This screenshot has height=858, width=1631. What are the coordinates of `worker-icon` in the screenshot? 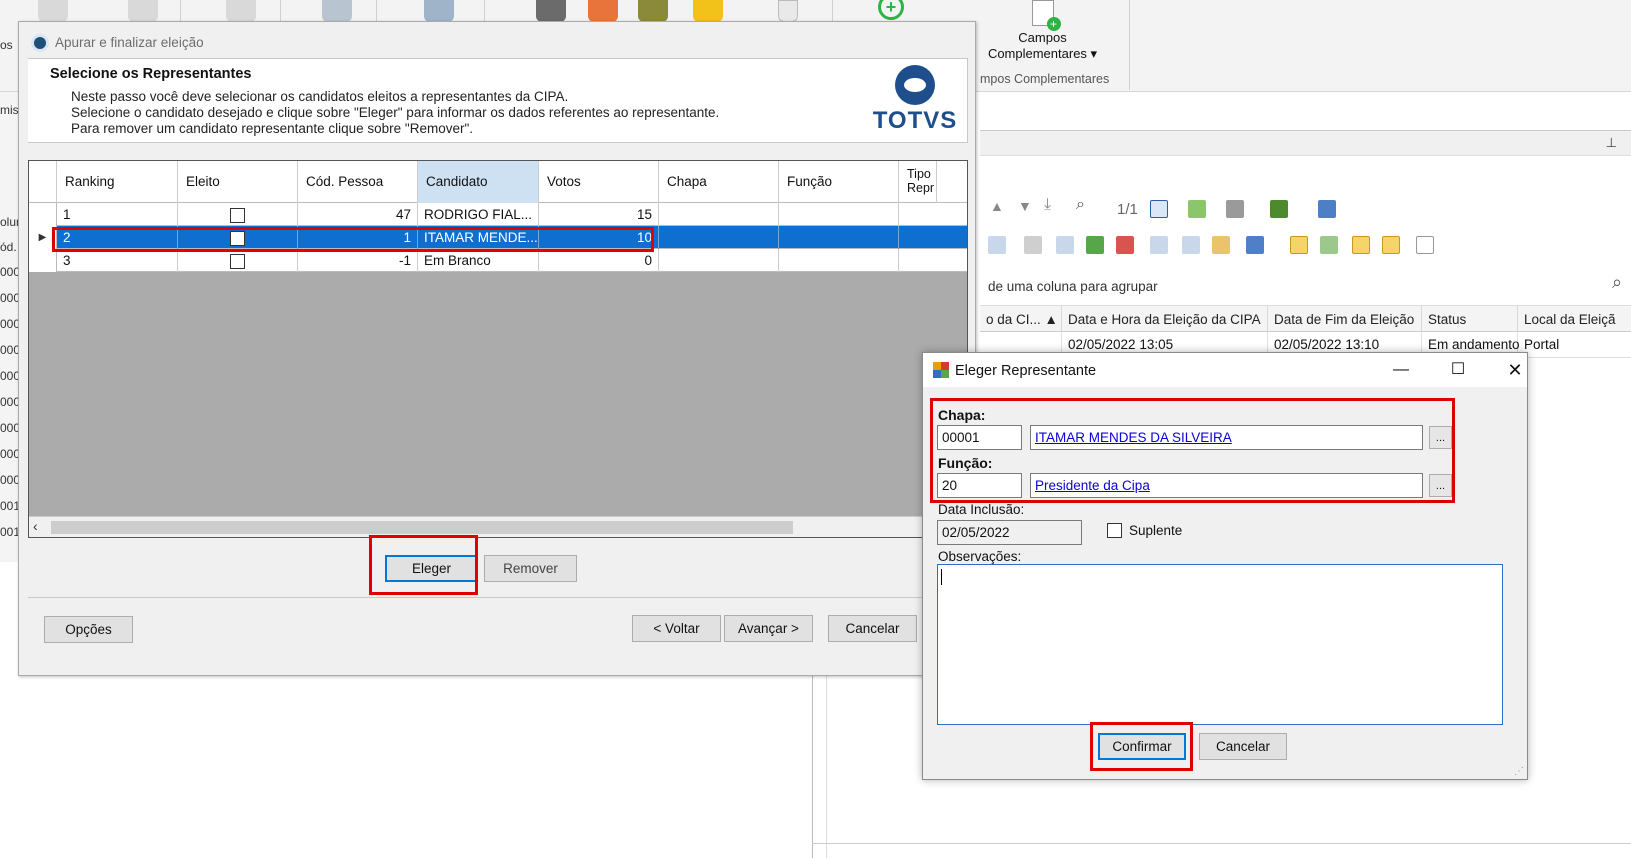 It's located at (439, 11).